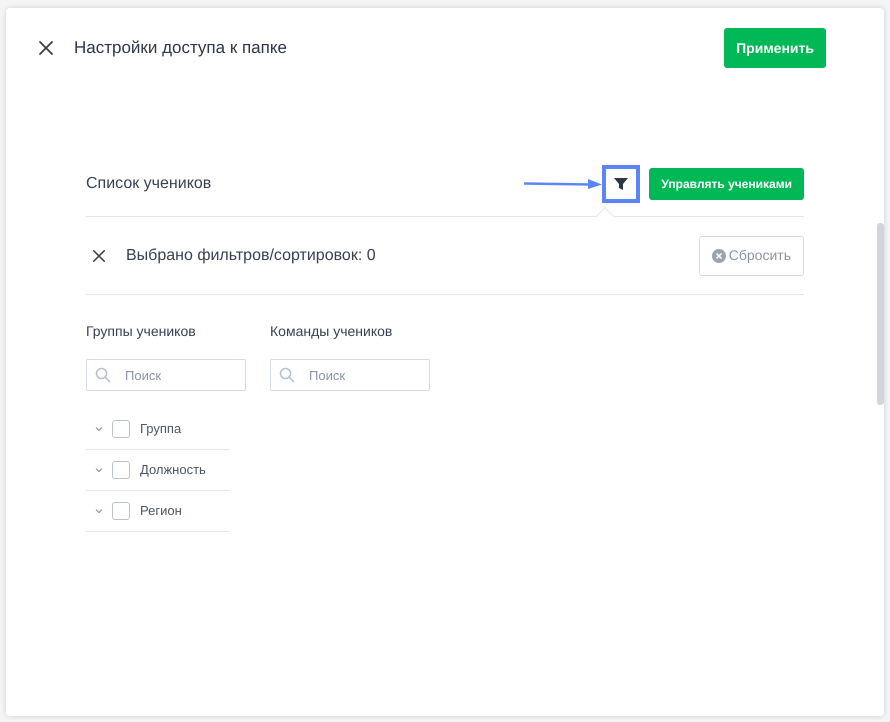  I want to click on clear-icon, so click(719, 255).